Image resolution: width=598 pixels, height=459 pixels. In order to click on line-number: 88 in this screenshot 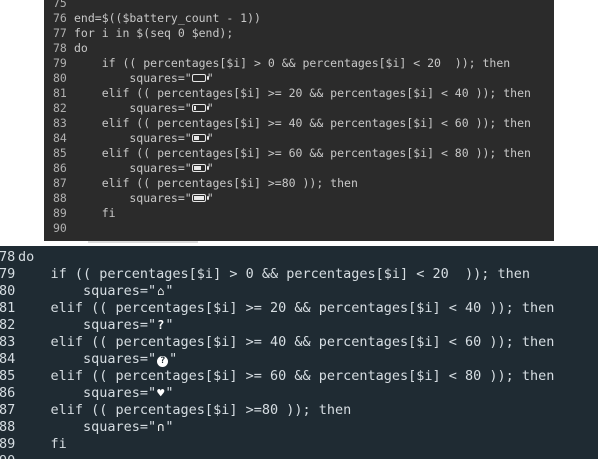, I will do `click(60, 198)`.